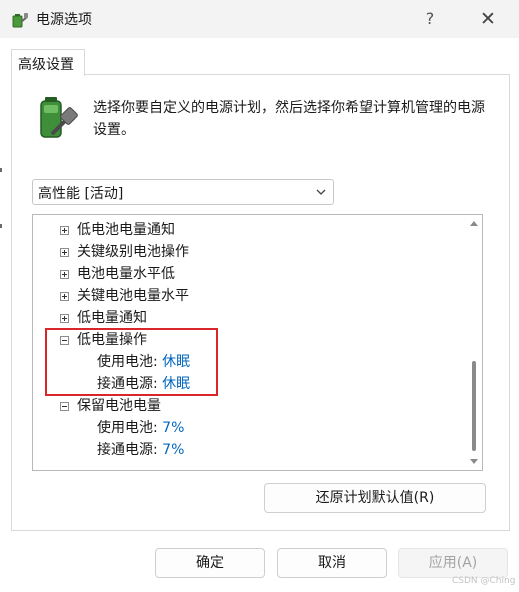  What do you see at coordinates (248, 252) in the screenshot?
I see `tree-item-critical-battery-action: 关键级别电池操作` at bounding box center [248, 252].